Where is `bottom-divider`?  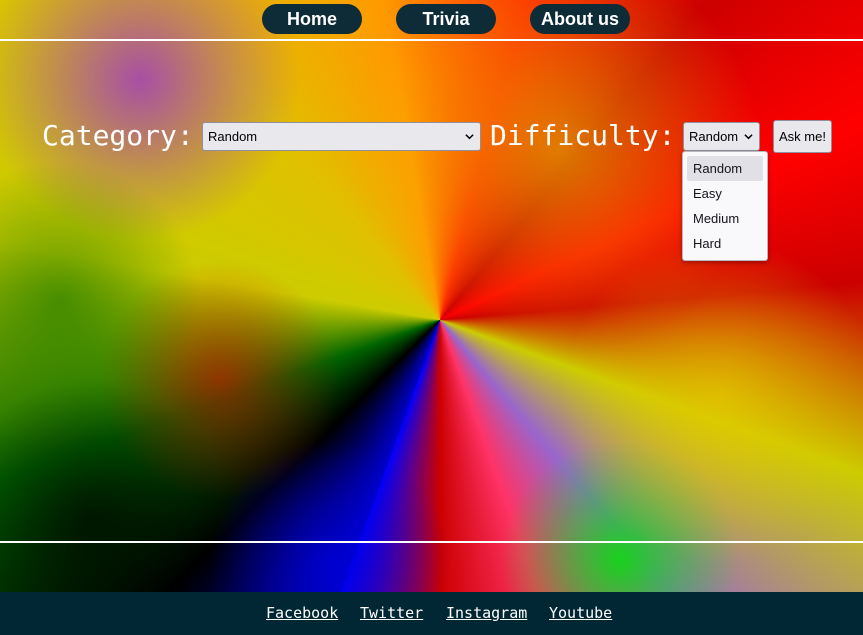 bottom-divider is located at coordinates (431, 542).